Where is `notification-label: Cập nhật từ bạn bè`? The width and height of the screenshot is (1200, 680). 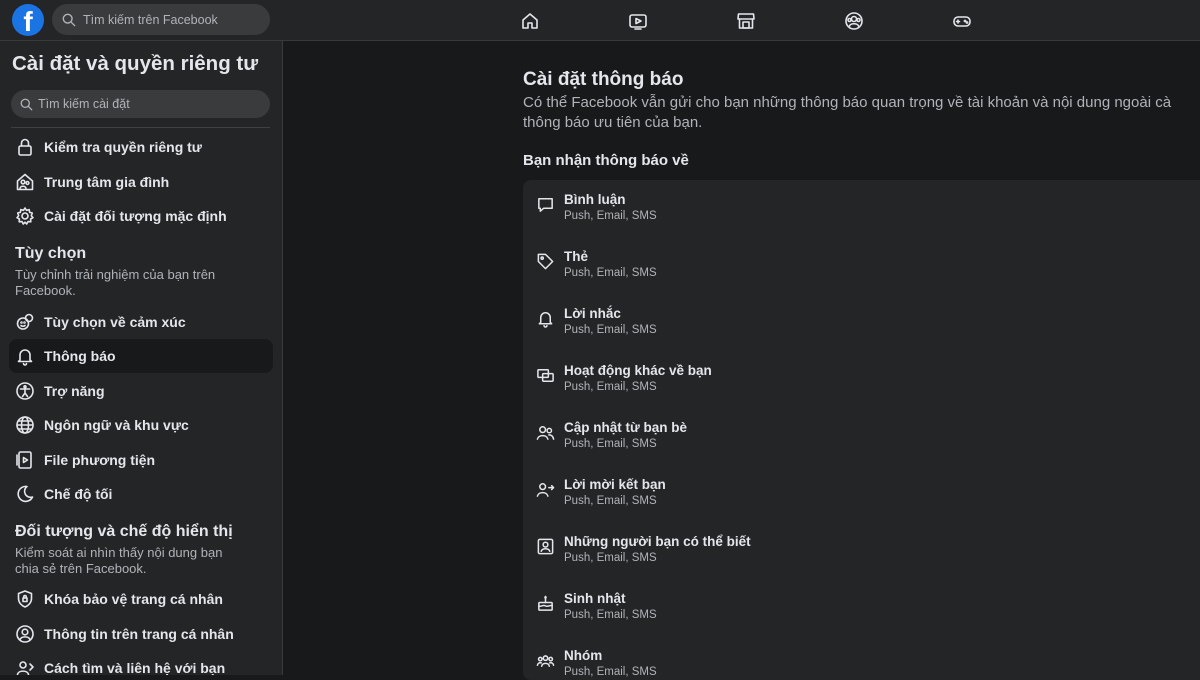 notification-label: Cập nhật từ bạn bè is located at coordinates (626, 427).